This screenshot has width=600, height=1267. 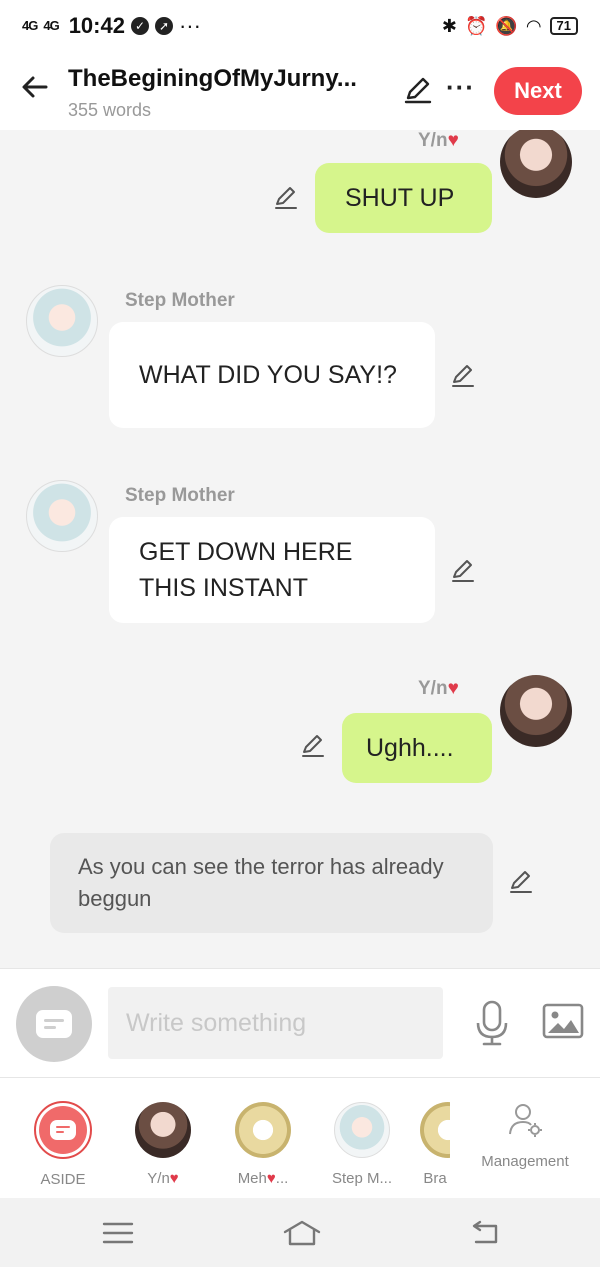 I want to click on message-bubble: SHUT UP, so click(x=403, y=198).